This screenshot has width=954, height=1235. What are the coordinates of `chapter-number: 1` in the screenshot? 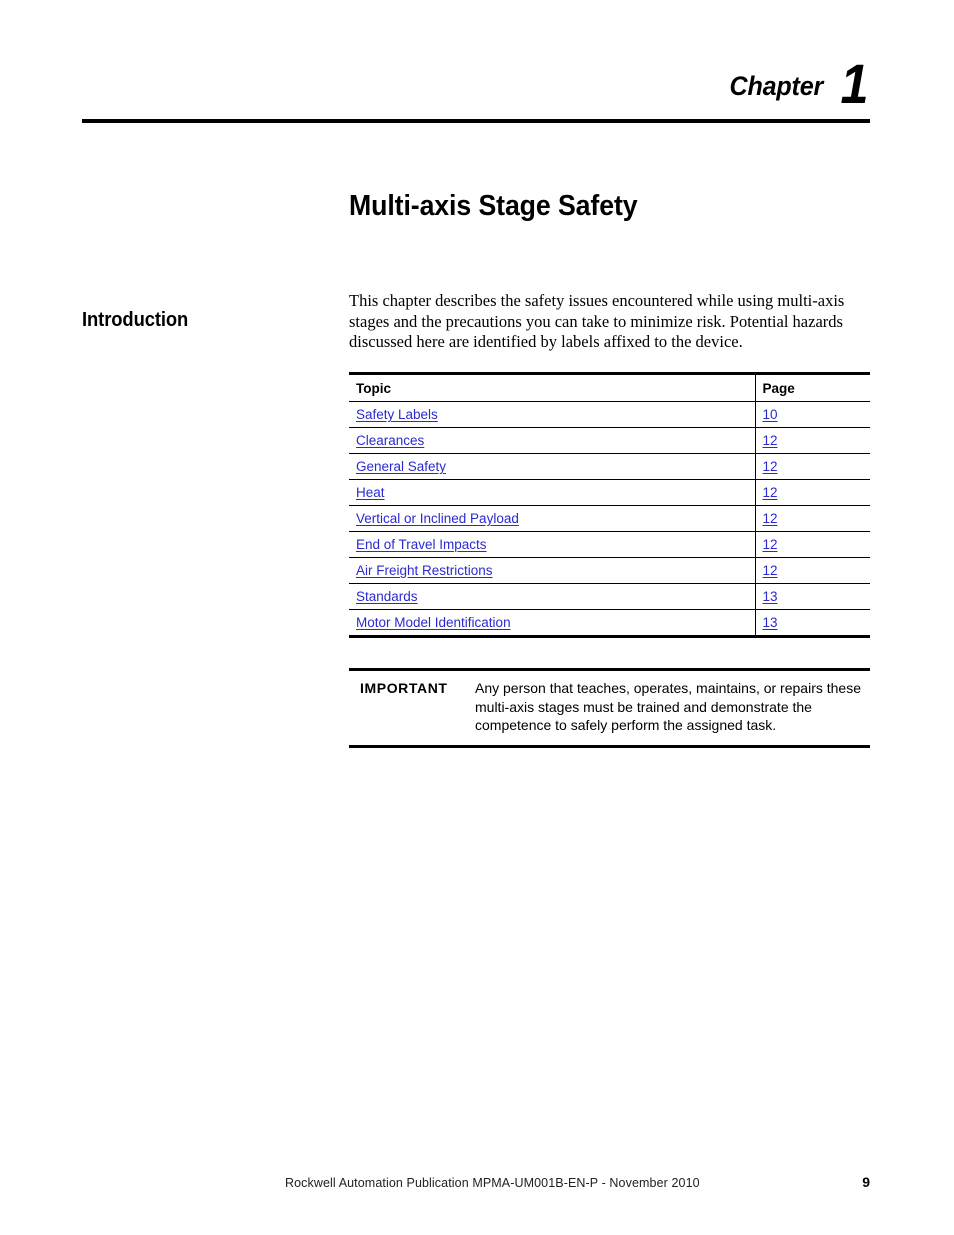 It's located at (854, 83).